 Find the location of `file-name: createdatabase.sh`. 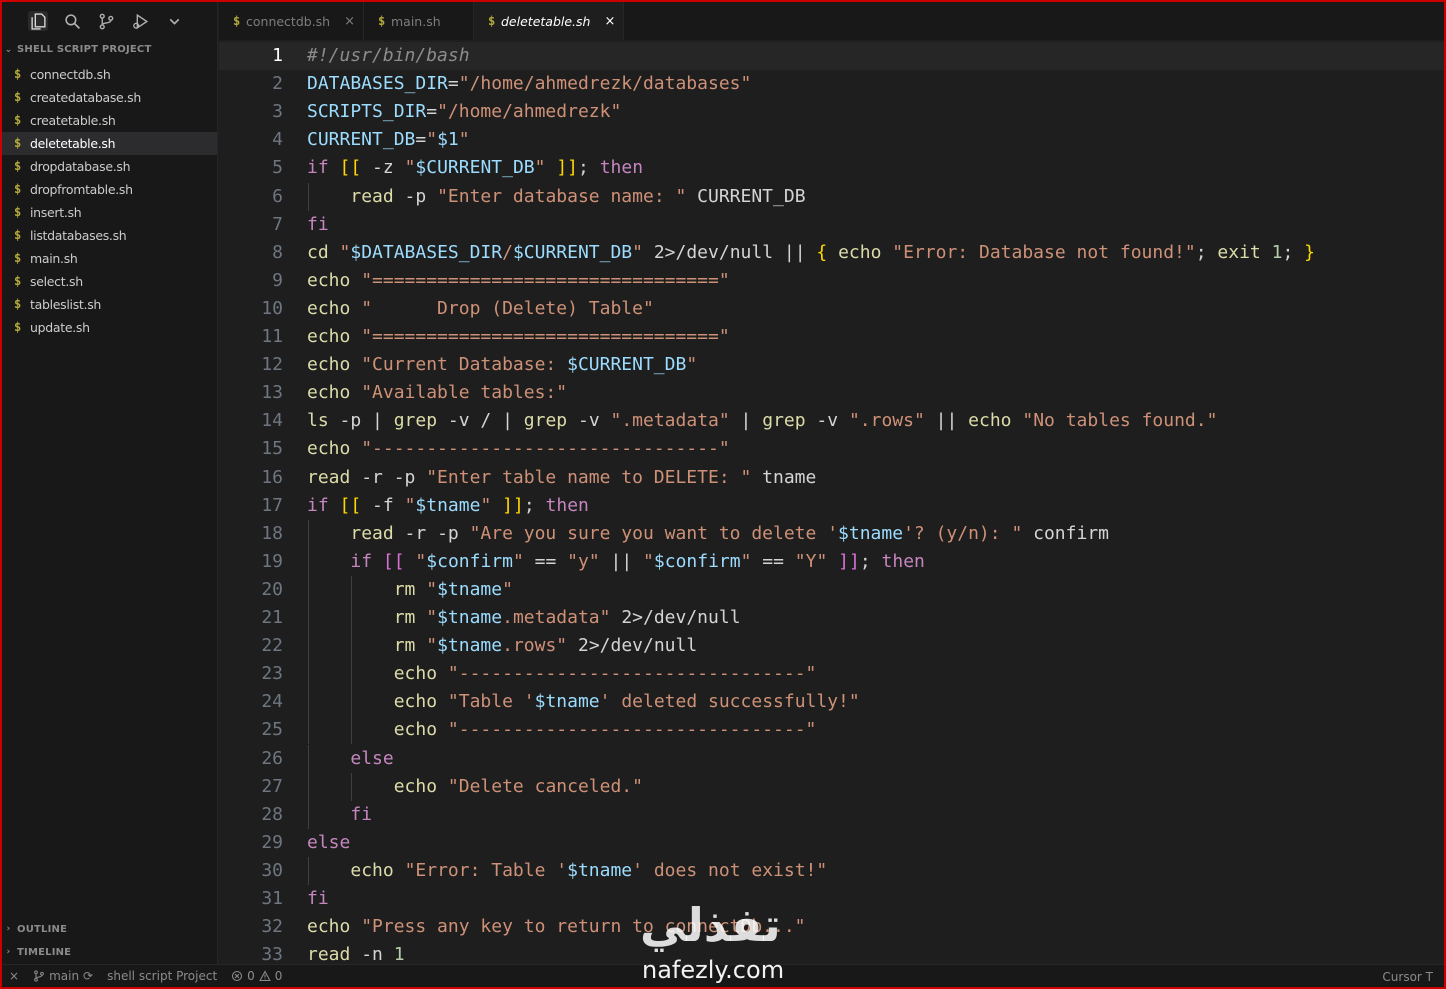

file-name: createdatabase.sh is located at coordinates (85, 97).